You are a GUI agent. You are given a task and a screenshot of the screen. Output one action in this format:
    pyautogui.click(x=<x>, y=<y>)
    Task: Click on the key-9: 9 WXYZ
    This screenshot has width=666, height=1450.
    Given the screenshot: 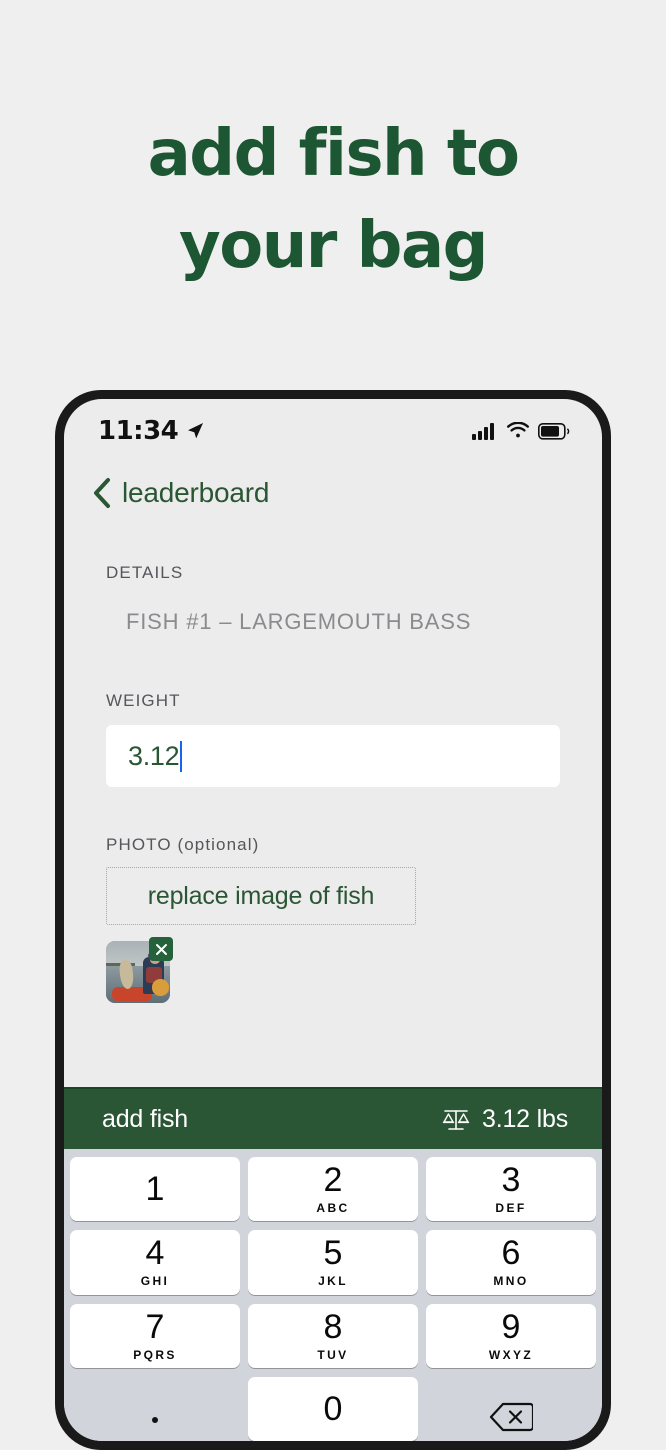 What is the action you would take?
    pyautogui.click(x=511, y=1335)
    